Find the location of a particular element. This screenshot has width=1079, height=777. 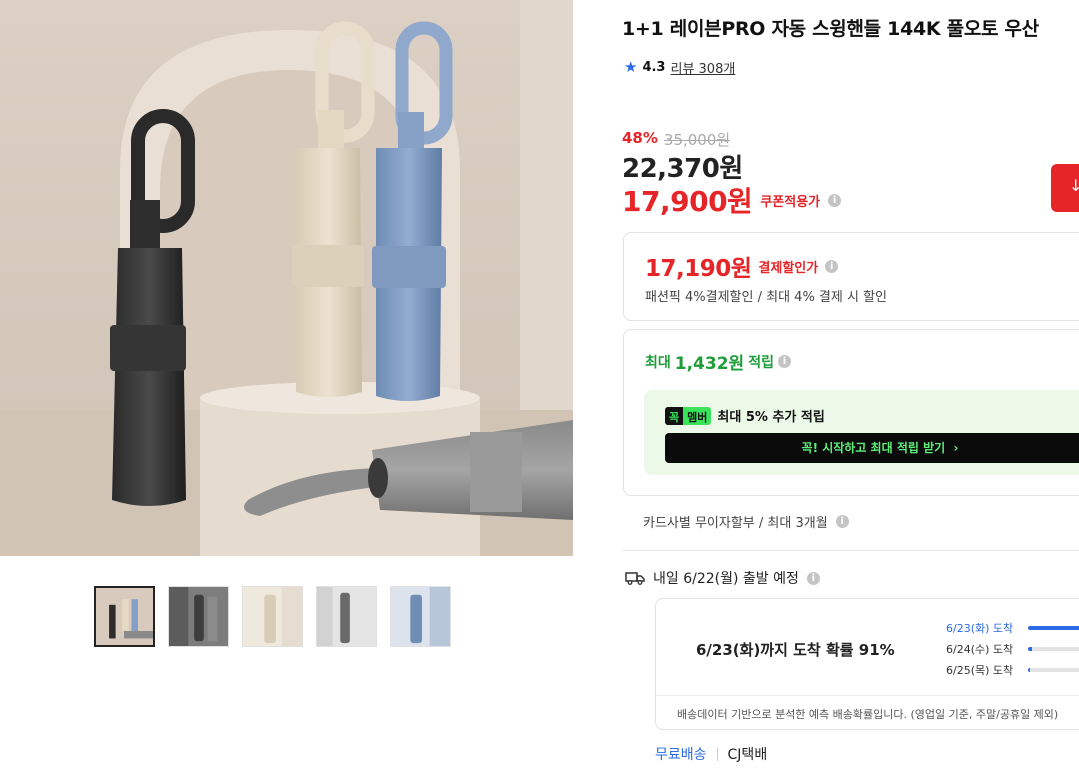

truck-icon is located at coordinates (635, 578).